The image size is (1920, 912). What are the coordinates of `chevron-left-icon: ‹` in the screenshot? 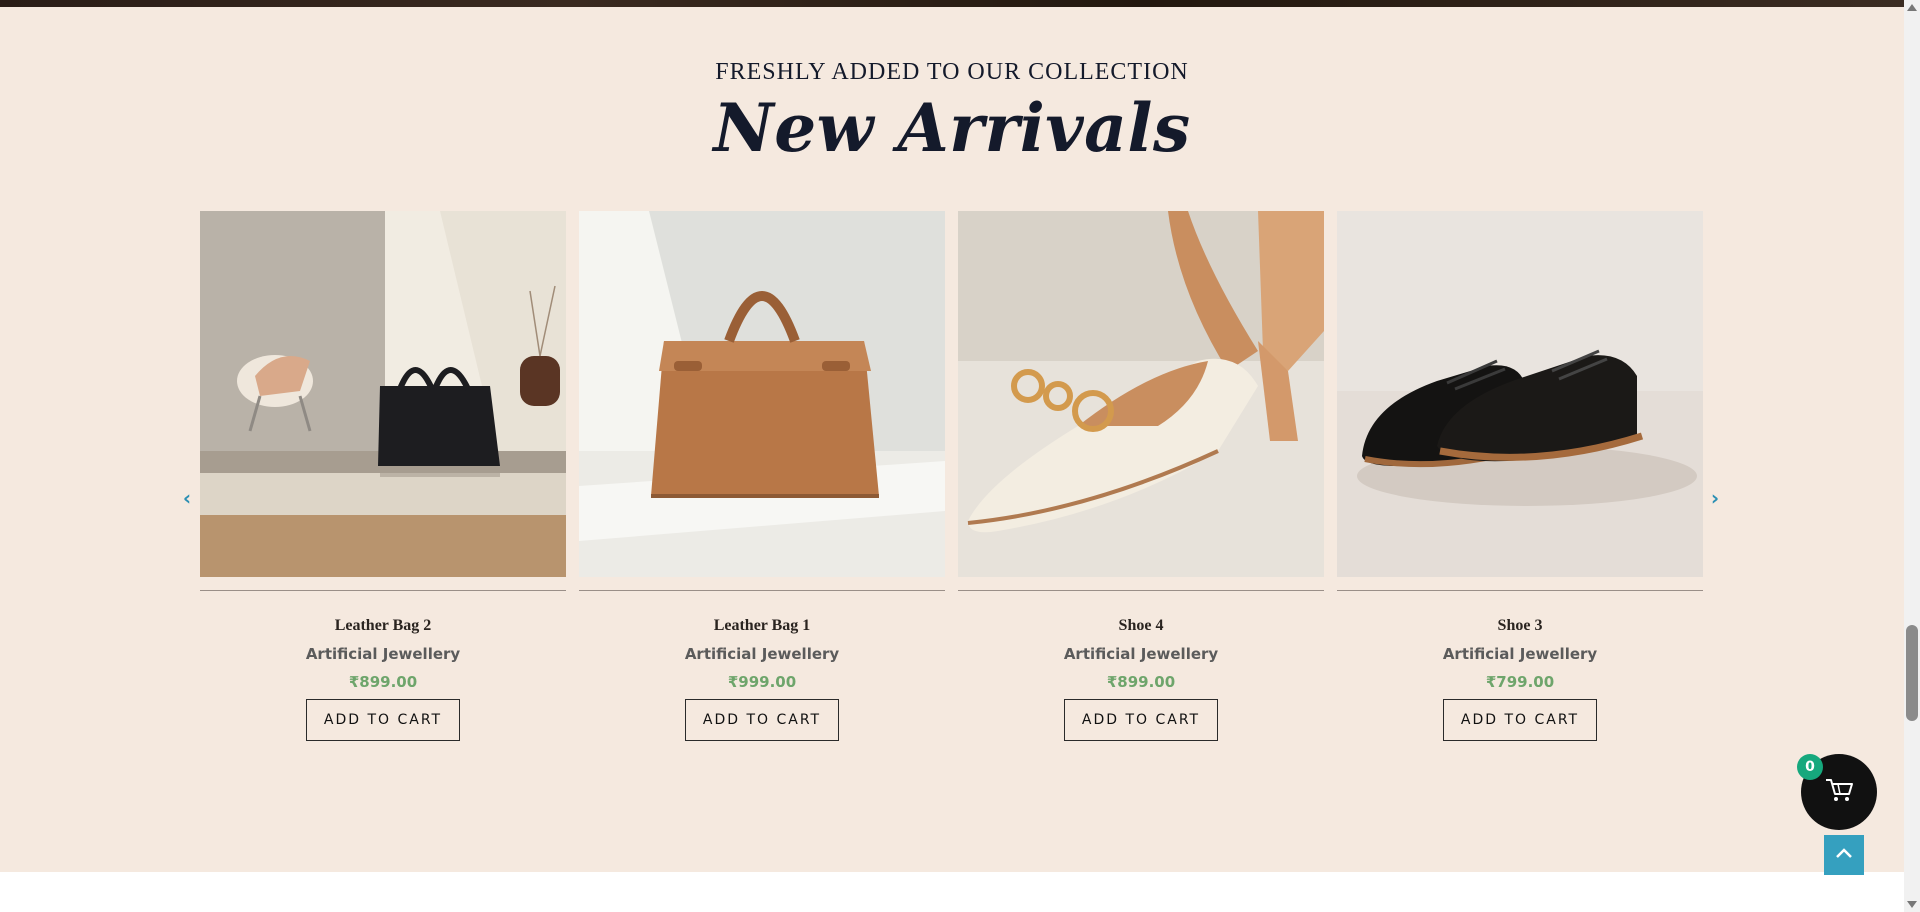 It's located at (187, 498).